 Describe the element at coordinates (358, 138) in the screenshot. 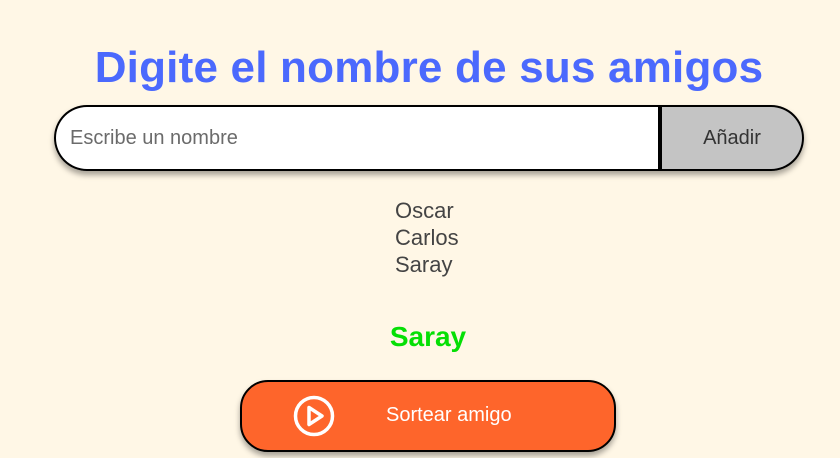

I see `name-input` at that location.